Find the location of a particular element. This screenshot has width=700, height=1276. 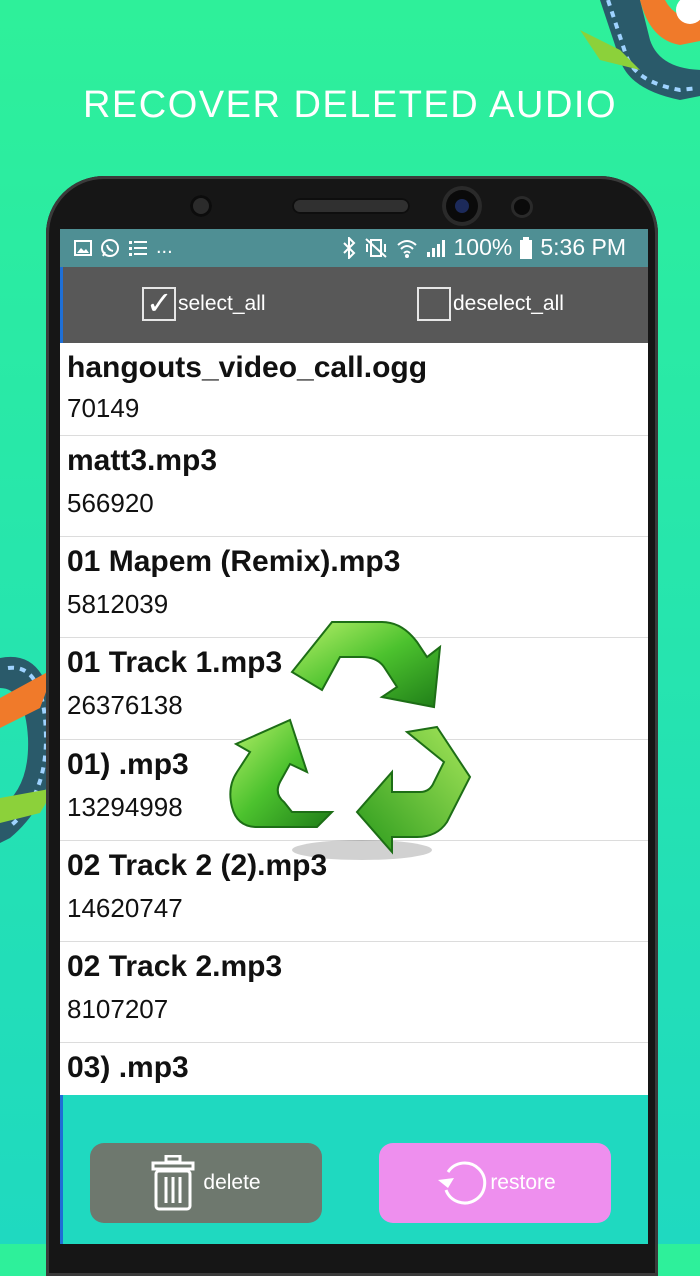

deselect-all-label: deselect_all is located at coordinates (508, 303).